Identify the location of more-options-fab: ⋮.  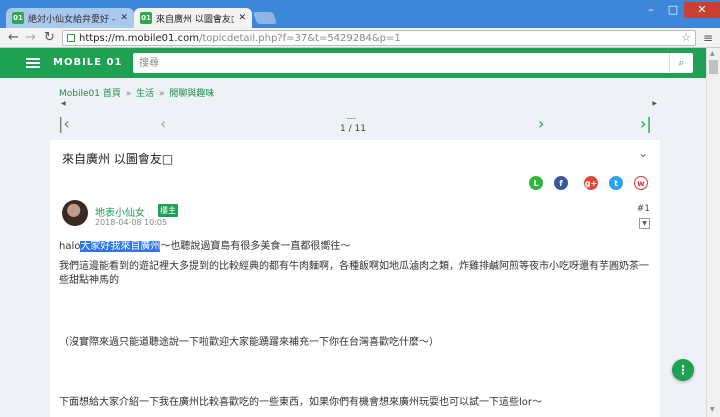
(683, 370).